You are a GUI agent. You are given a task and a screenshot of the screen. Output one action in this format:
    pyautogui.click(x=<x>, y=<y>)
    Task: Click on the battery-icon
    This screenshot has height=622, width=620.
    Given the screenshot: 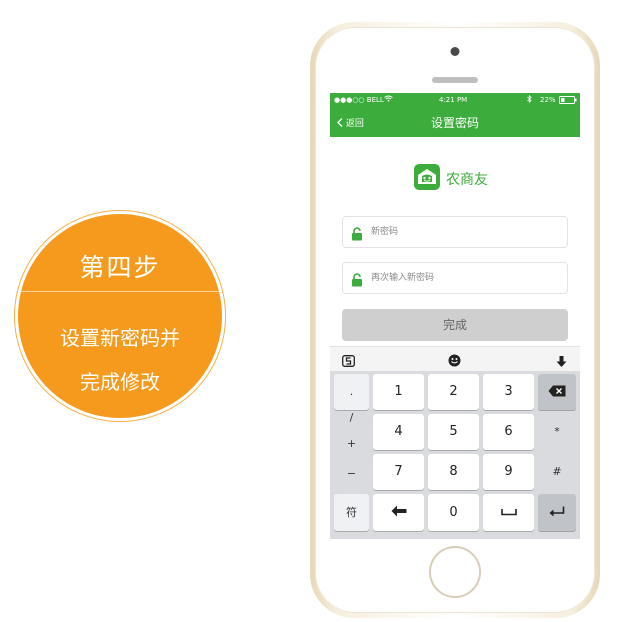 What is the action you would take?
    pyautogui.click(x=568, y=101)
    